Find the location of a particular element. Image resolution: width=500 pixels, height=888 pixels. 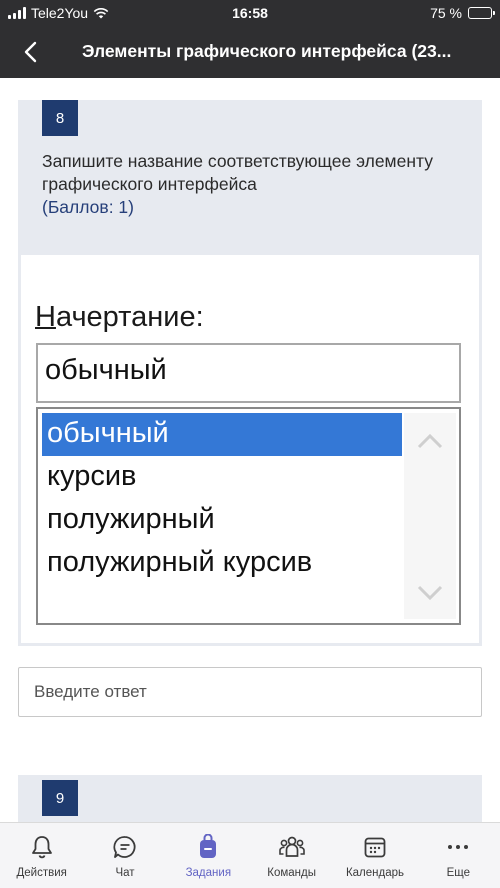

font-style-label: Начертание: is located at coordinates (119, 317).